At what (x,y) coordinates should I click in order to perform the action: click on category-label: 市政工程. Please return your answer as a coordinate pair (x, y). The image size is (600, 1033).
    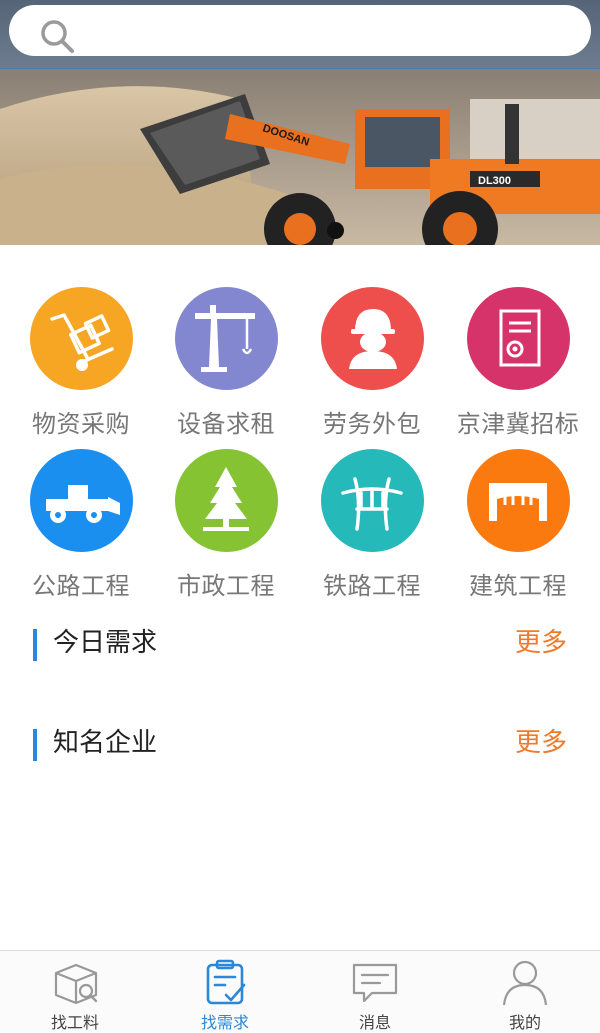
    Looking at the image, I should click on (226, 586).